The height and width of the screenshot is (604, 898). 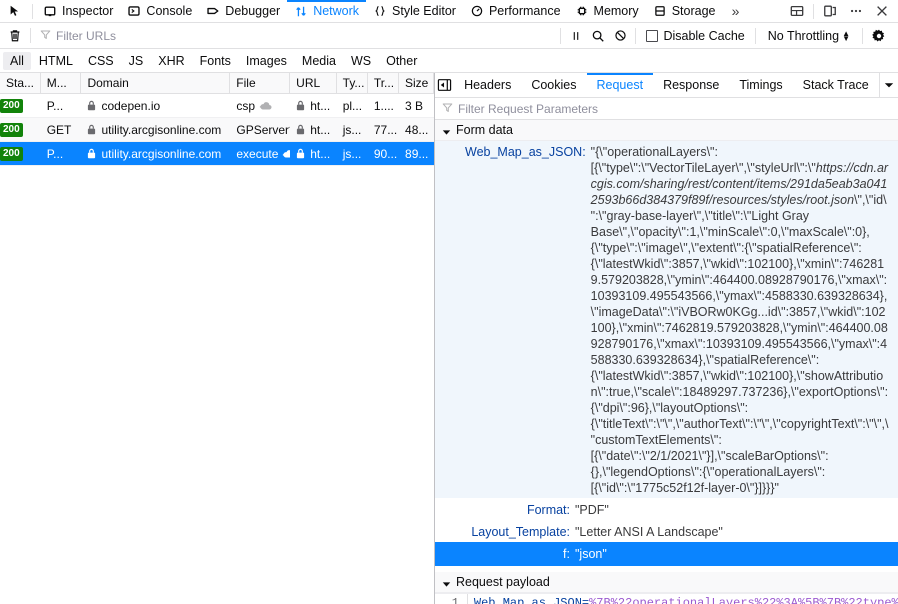 What do you see at coordinates (159, 11) in the screenshot?
I see `tab-console: Console` at bounding box center [159, 11].